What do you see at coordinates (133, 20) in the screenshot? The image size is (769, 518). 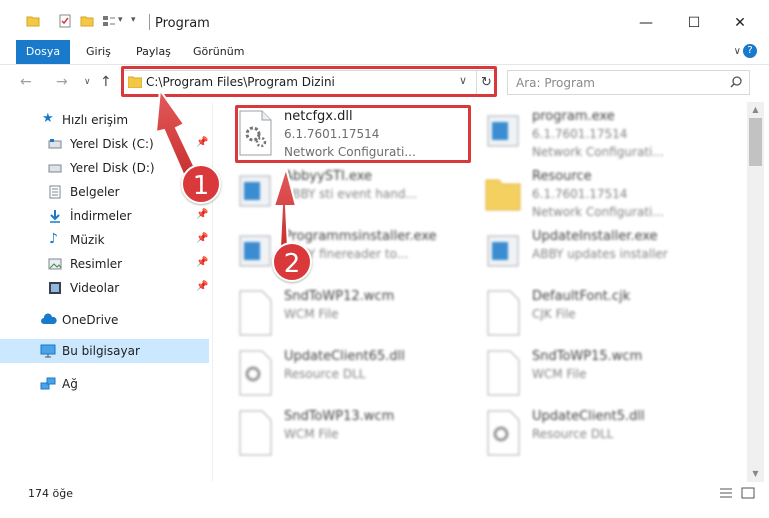 I see `qat-customize-icon: ▾` at bounding box center [133, 20].